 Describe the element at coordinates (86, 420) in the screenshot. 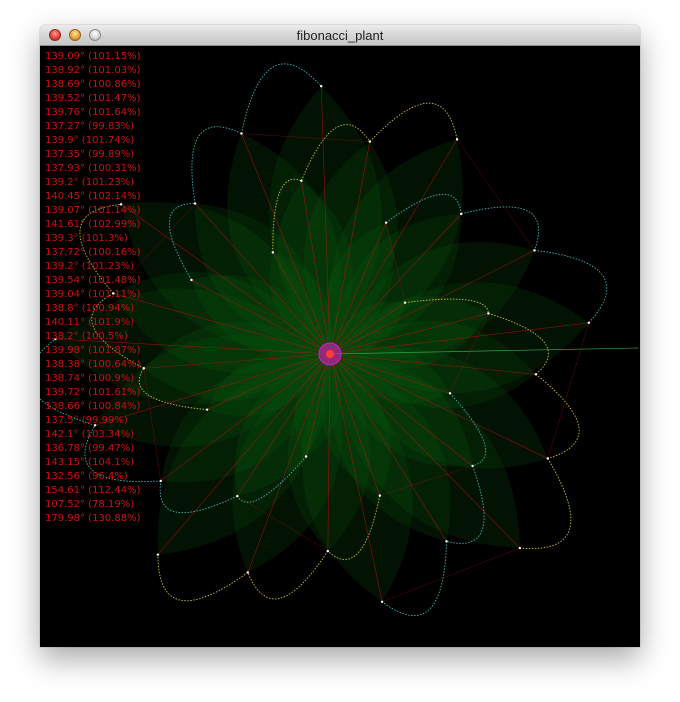

I see `angle-readout-line: 137.5° (99.99%)` at that location.